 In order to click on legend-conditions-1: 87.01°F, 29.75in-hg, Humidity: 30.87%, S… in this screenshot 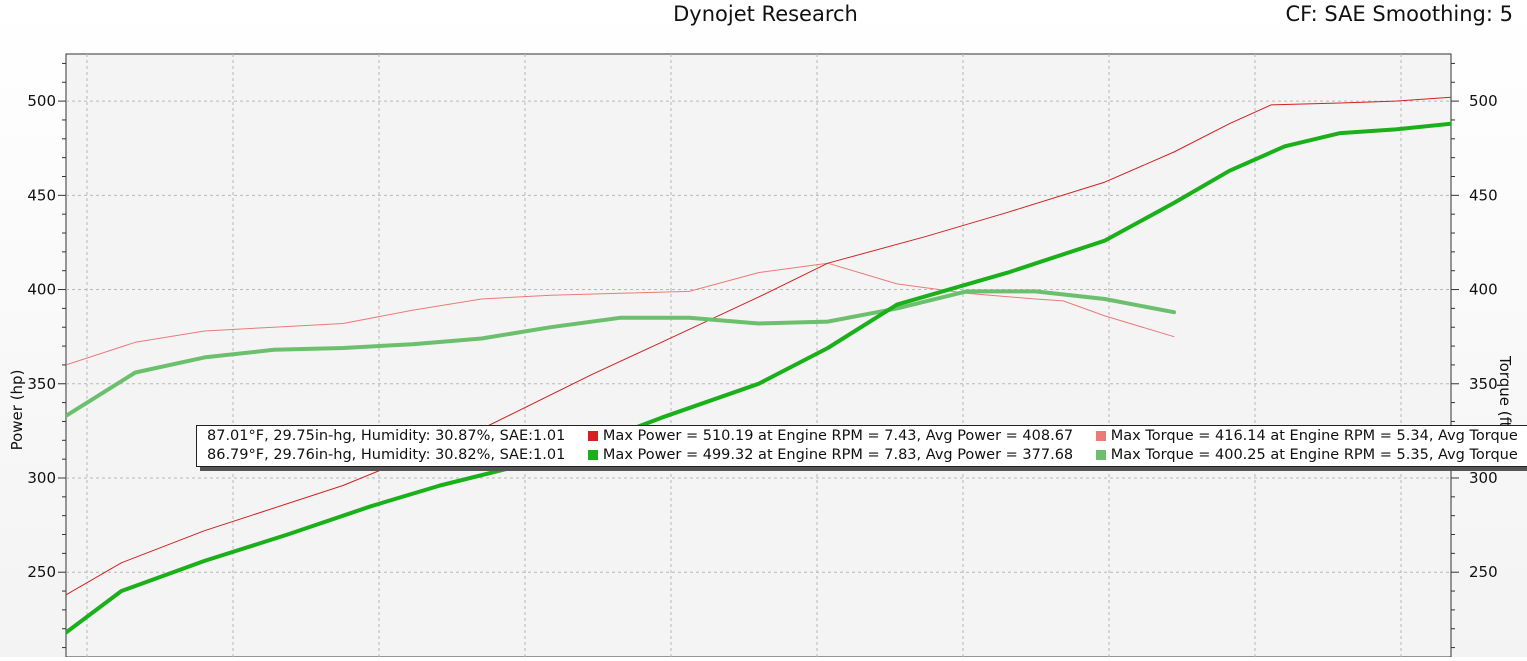, I will do `click(386, 436)`.